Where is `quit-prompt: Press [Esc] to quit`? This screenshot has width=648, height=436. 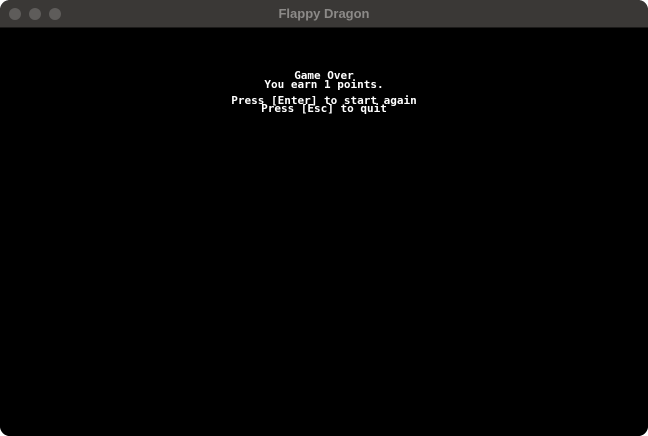 quit-prompt: Press [Esc] to quit is located at coordinates (324, 108).